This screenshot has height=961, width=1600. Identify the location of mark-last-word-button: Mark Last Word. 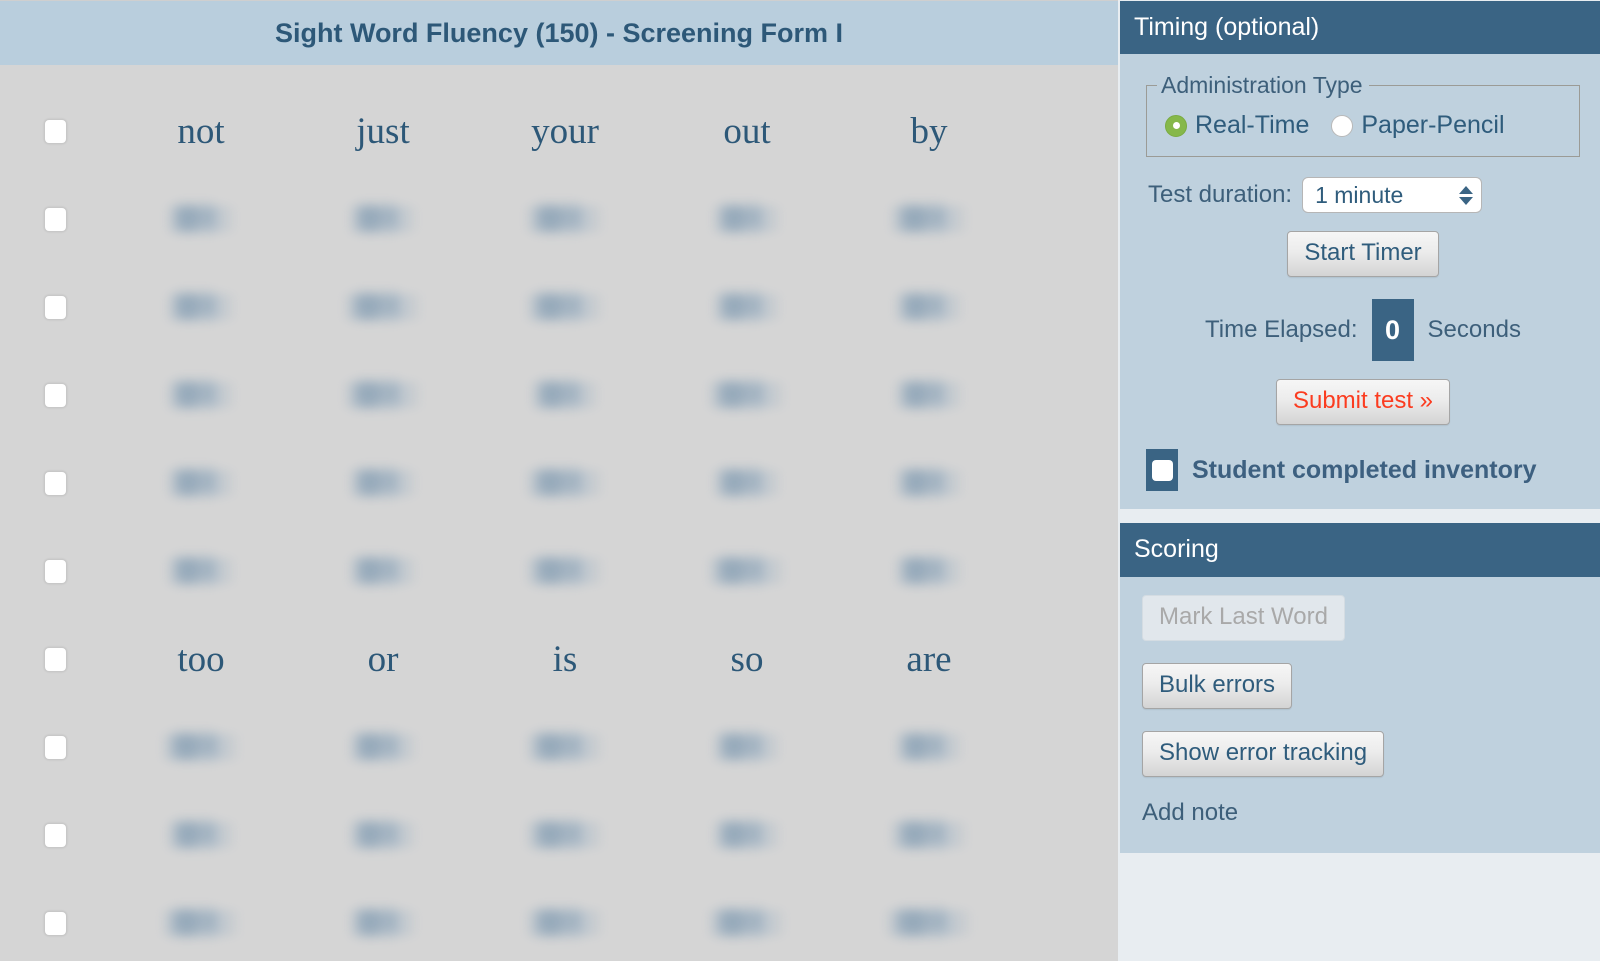
(1243, 617).